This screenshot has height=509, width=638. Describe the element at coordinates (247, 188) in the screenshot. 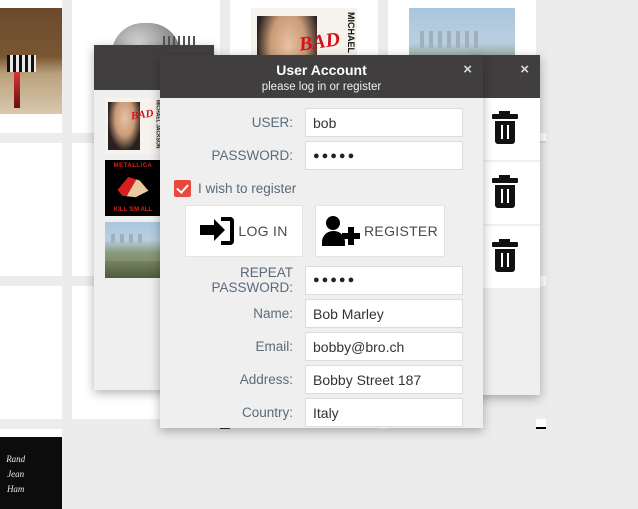

I see `register-checkbox-label: I wish to register` at that location.